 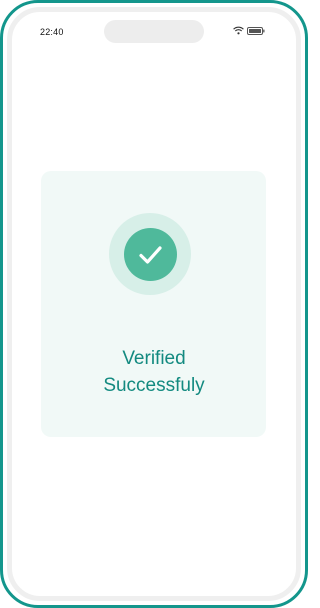 What do you see at coordinates (154, 31) in the screenshot?
I see `dynamic-island` at bounding box center [154, 31].